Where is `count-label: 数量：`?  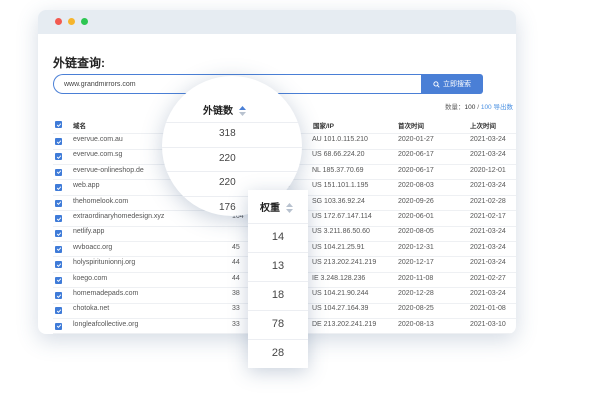
count-label: 数量： is located at coordinates (455, 107).